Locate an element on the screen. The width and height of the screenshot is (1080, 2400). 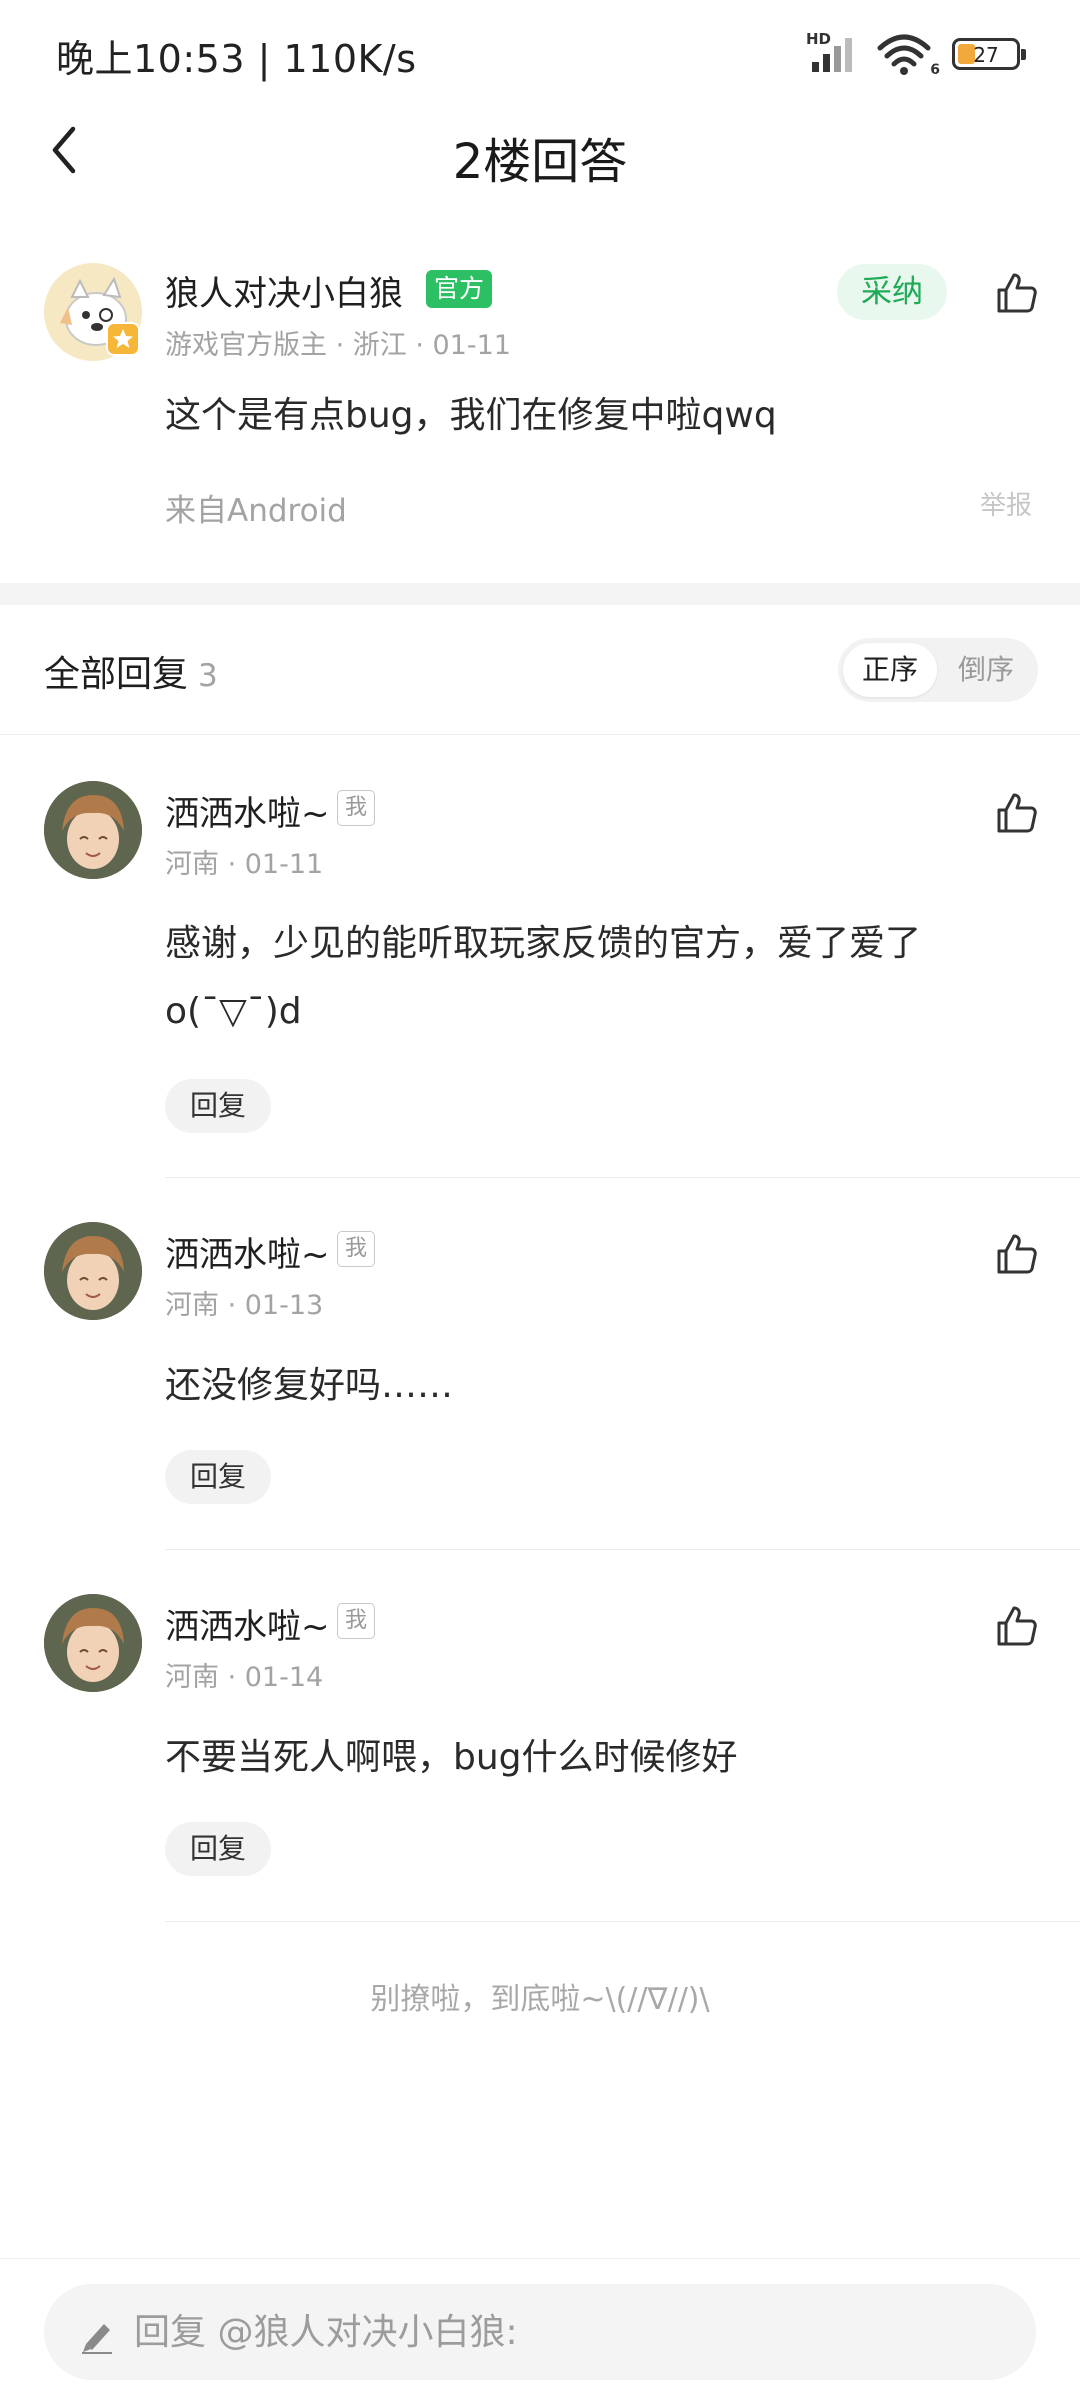
reply-input-box is located at coordinates (540, 2332).